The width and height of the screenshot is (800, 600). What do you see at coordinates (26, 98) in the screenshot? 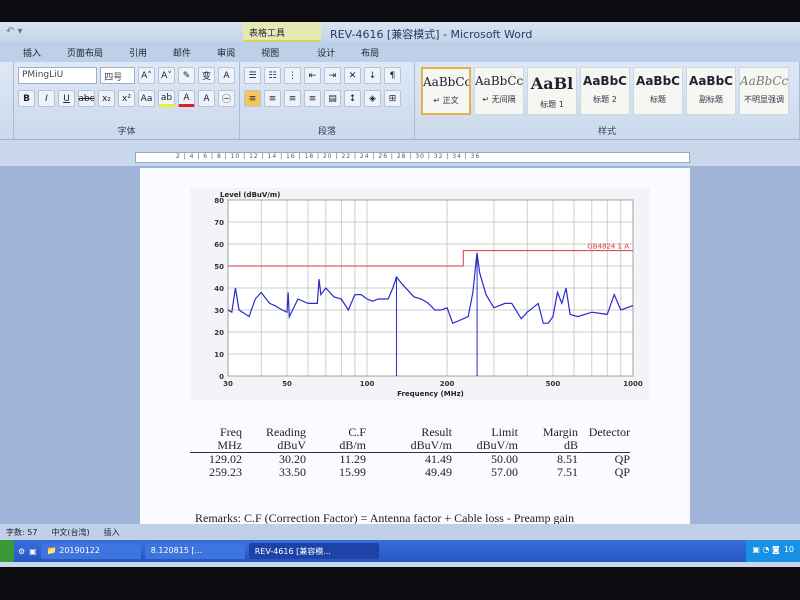
I see `bold-icon: B` at bounding box center [26, 98].